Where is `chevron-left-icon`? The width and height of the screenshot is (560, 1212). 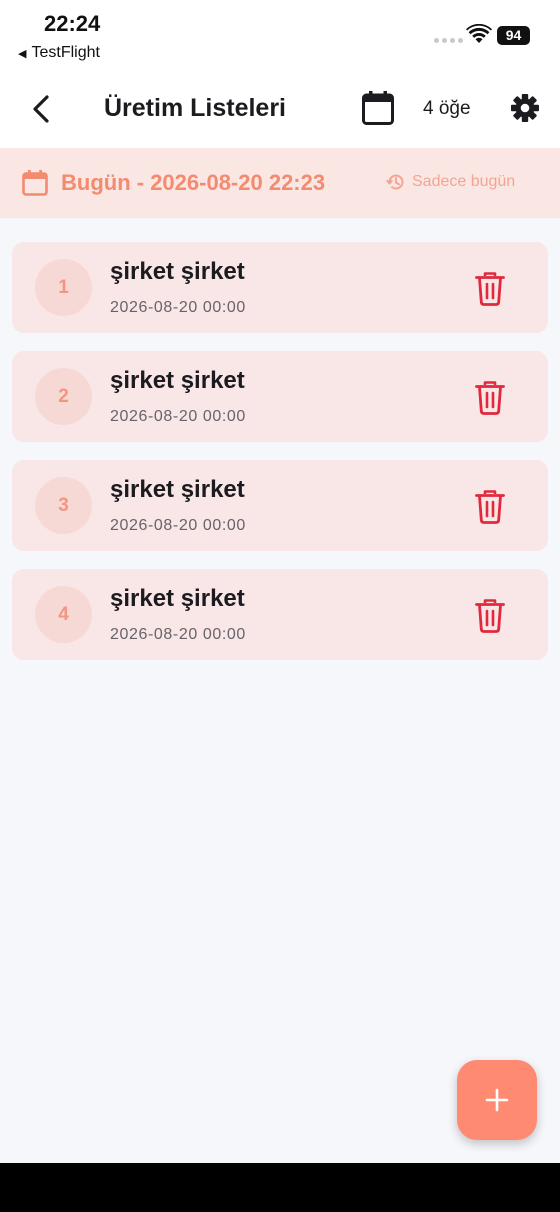 chevron-left-icon is located at coordinates (41, 109).